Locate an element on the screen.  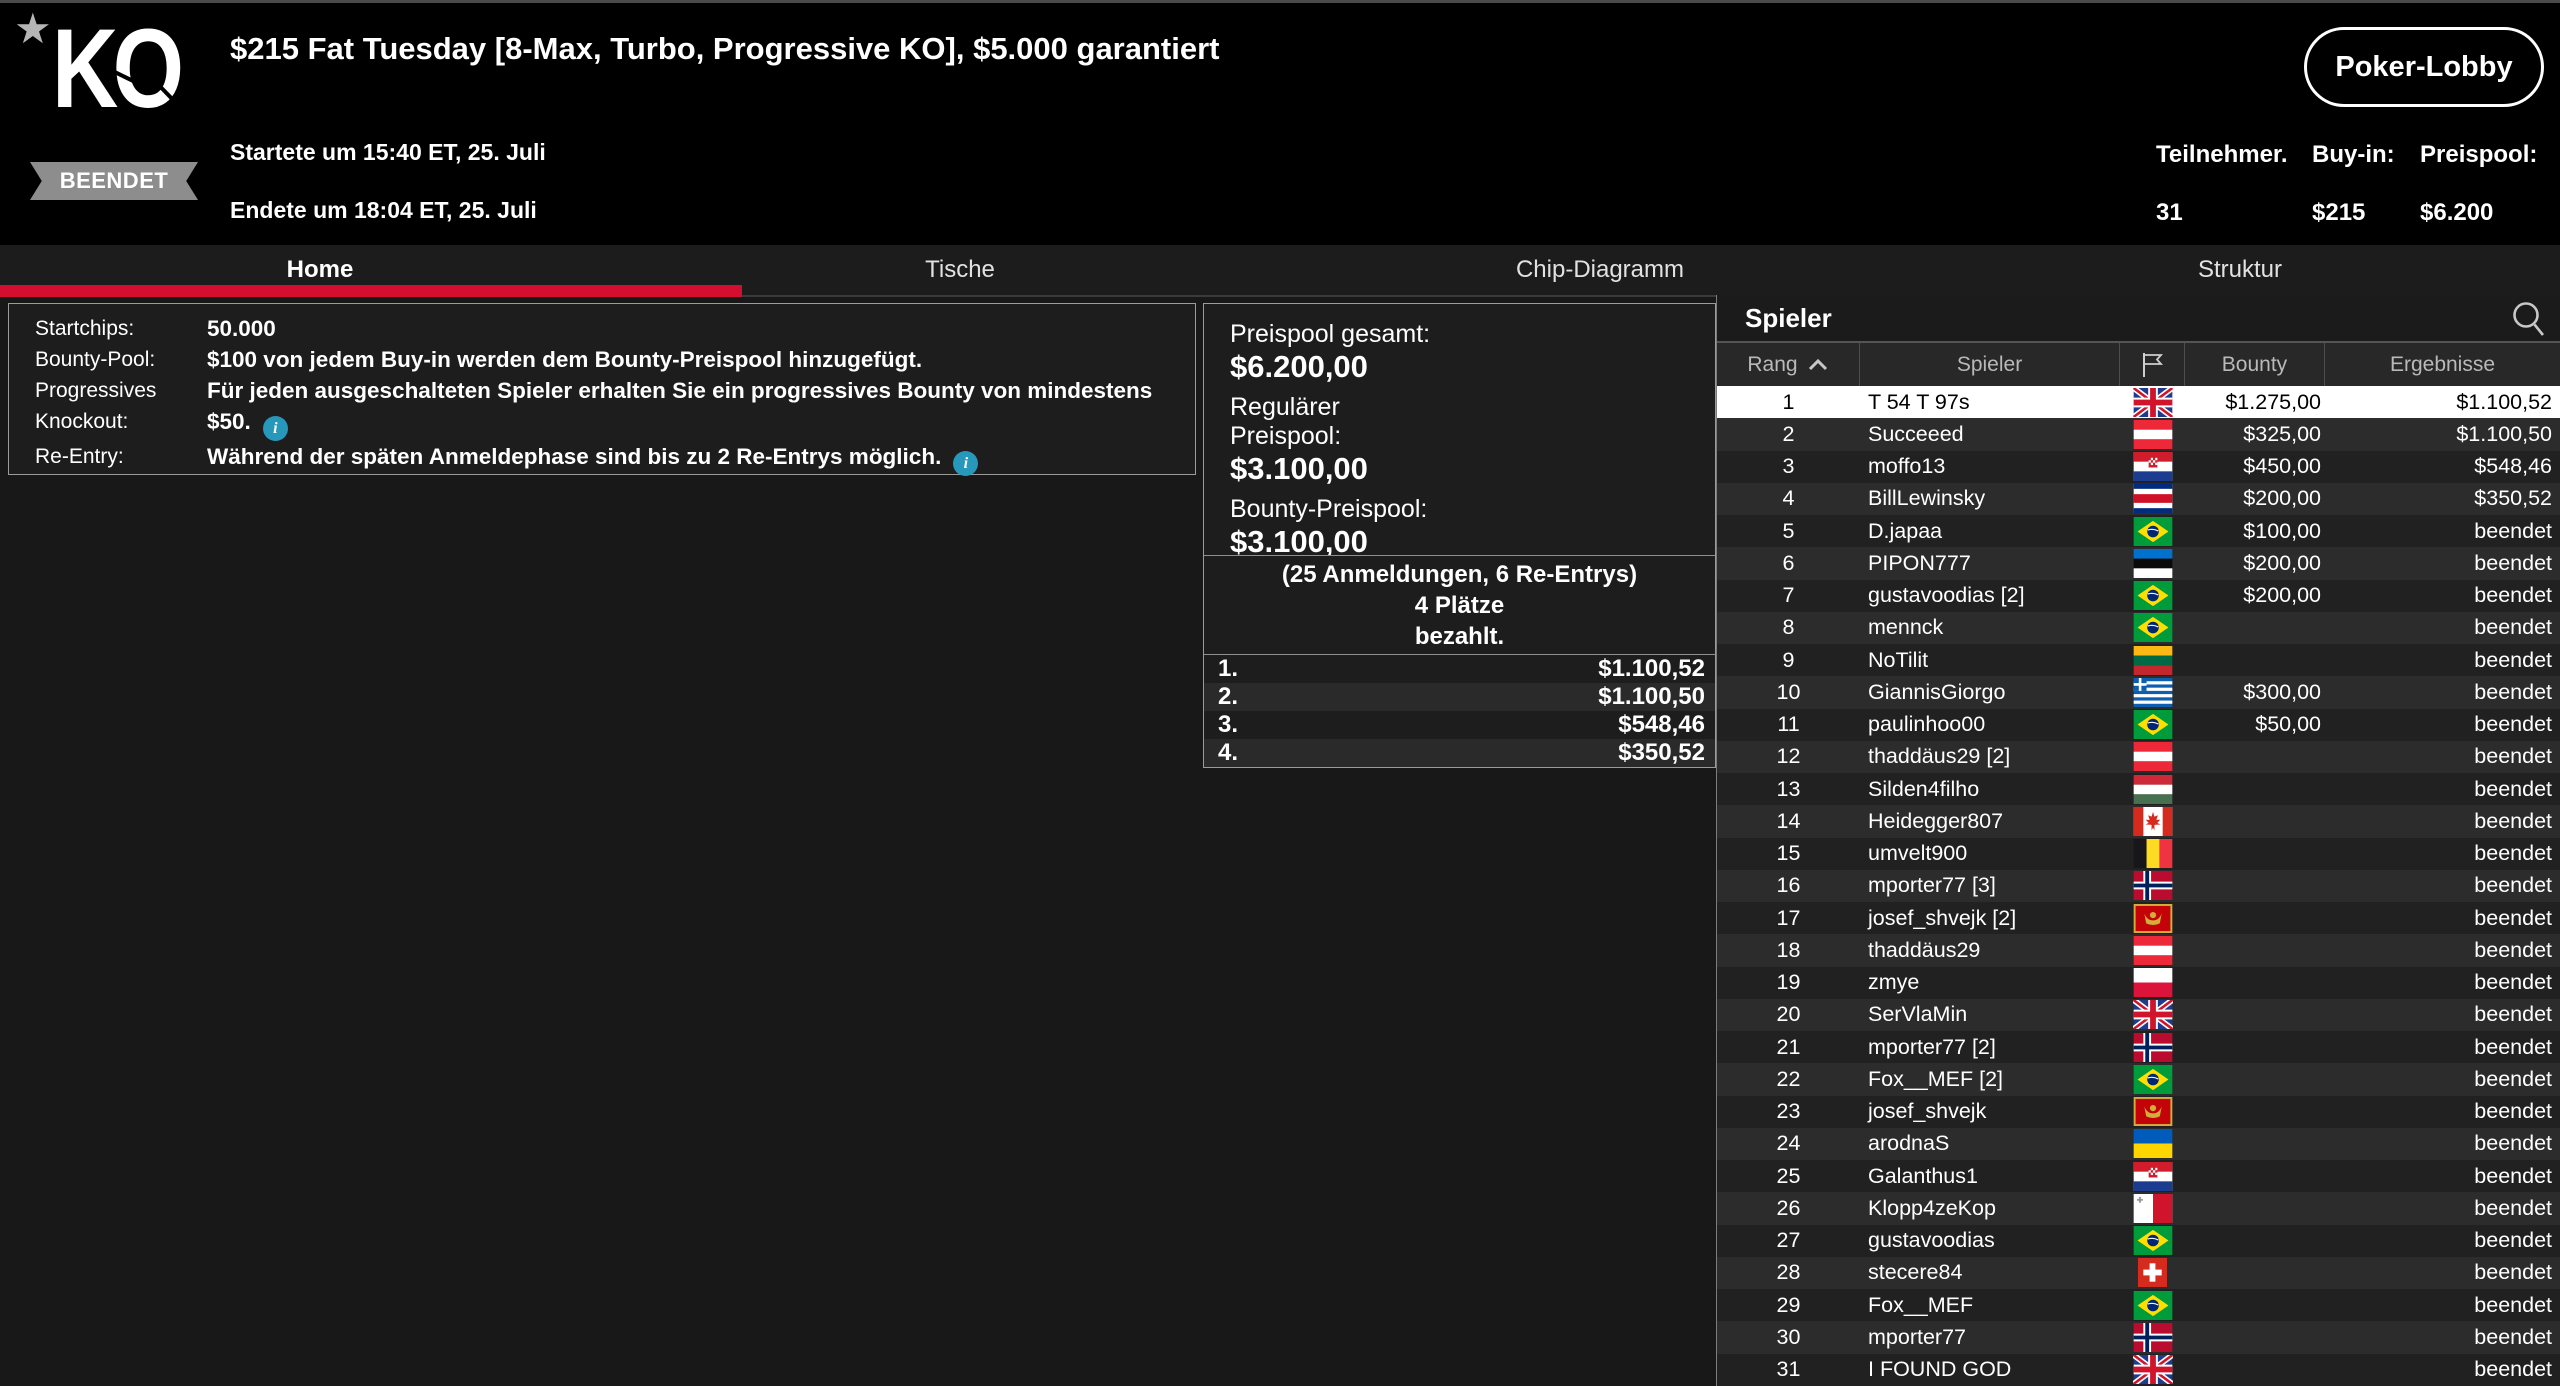
table-row: 28 stecere84 beendet is located at coordinates (2138, 1272).